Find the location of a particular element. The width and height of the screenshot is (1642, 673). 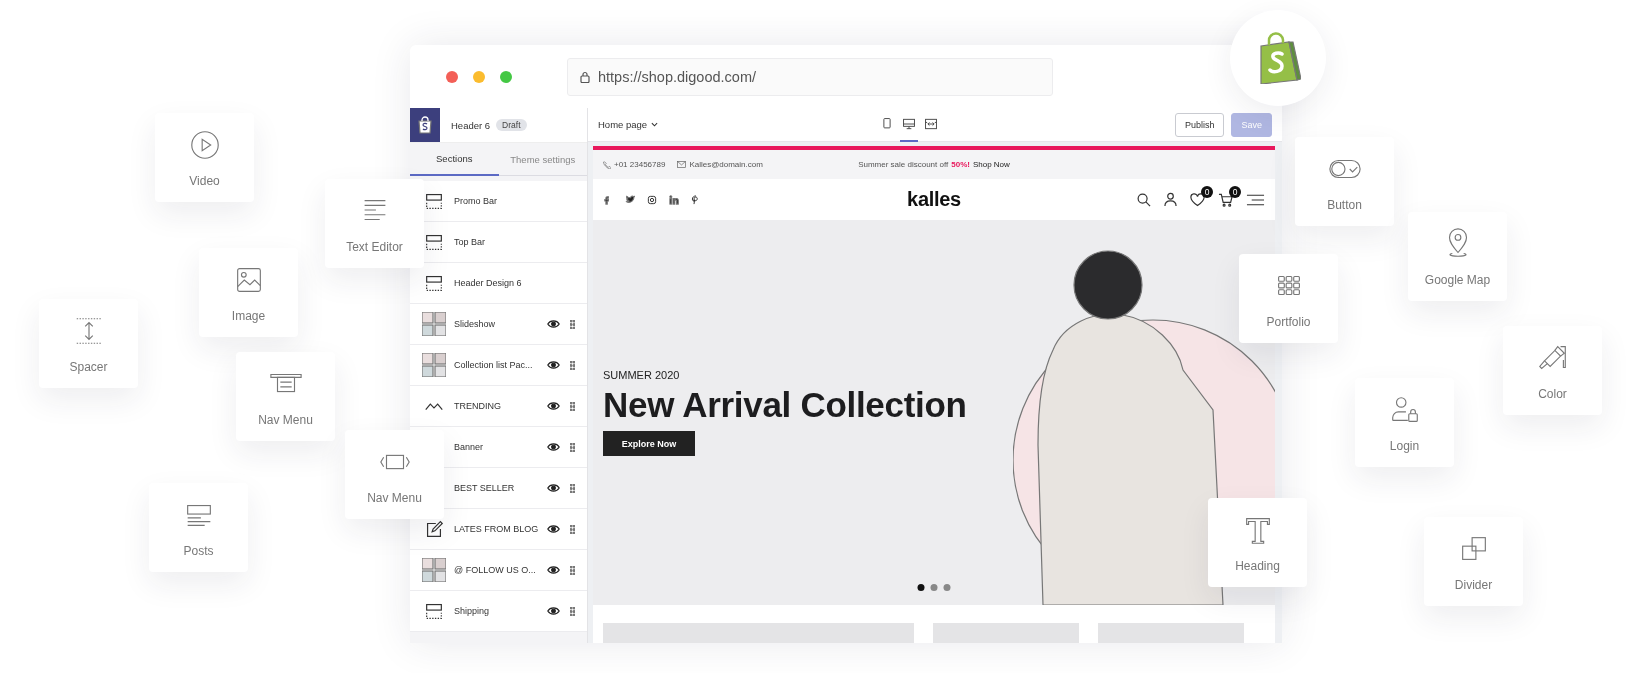

bird-icon is located at coordinates (630, 199).